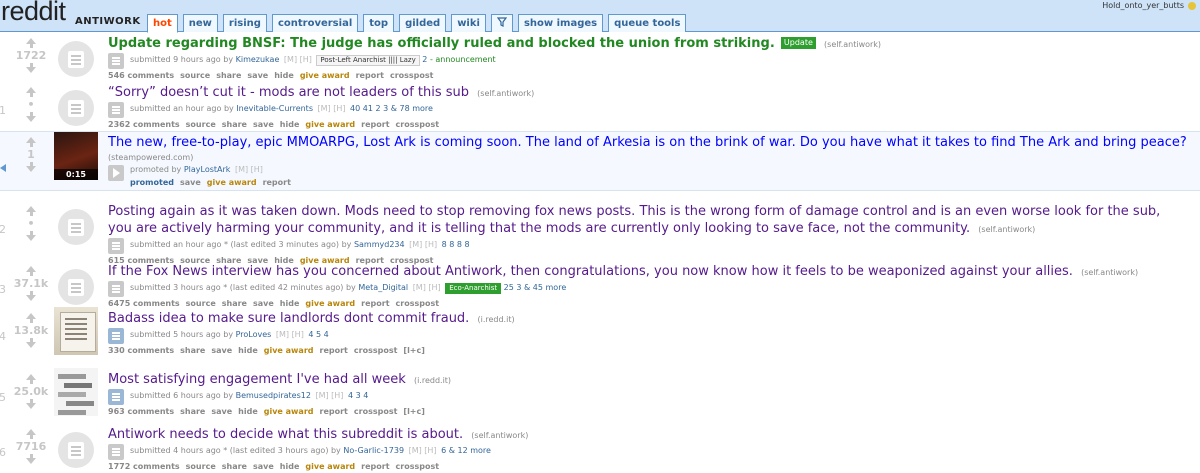 The width and height of the screenshot is (1200, 473). Describe the element at coordinates (144, 124) in the screenshot. I see `comments-link: 2362 comments` at that location.